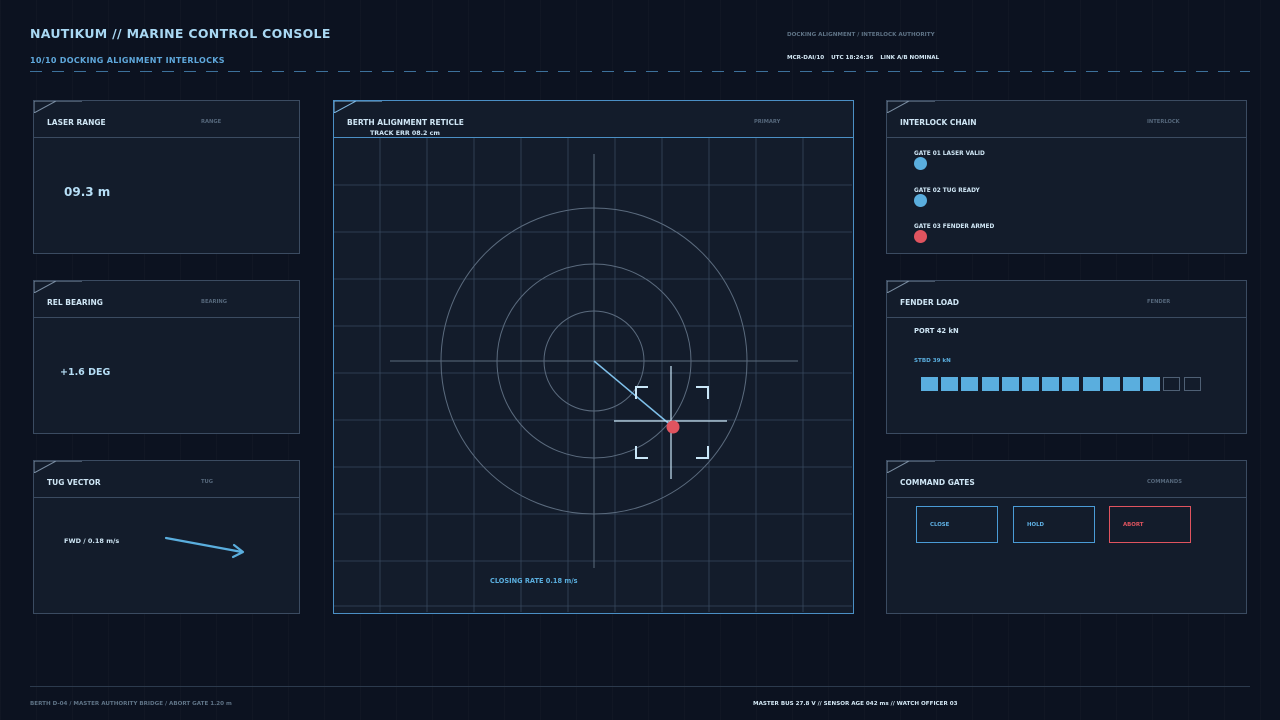 This screenshot has width=1280, height=720. Describe the element at coordinates (1066, 357) in the screenshot. I see `fender-load-panel: FENDER LOAD FENDER PORT 42 kN STBD 39 kN` at that location.